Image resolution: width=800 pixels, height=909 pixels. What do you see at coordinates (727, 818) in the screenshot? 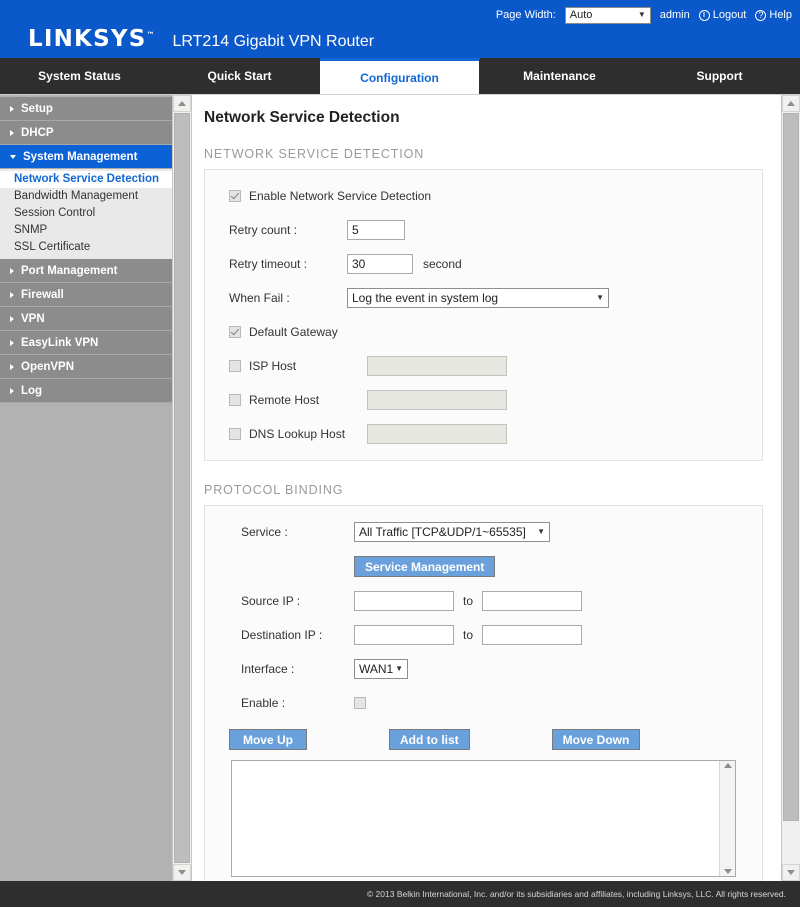
I see `protocol-binding-list-scrollbar` at bounding box center [727, 818].